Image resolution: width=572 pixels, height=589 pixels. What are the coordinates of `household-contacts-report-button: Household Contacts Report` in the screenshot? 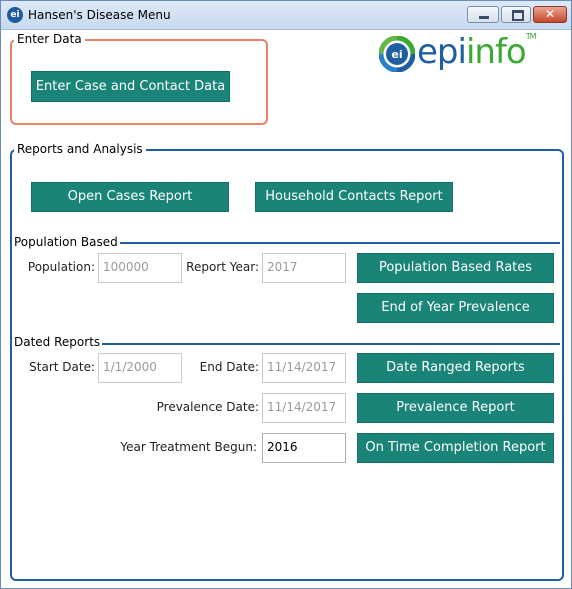 It's located at (354, 197).